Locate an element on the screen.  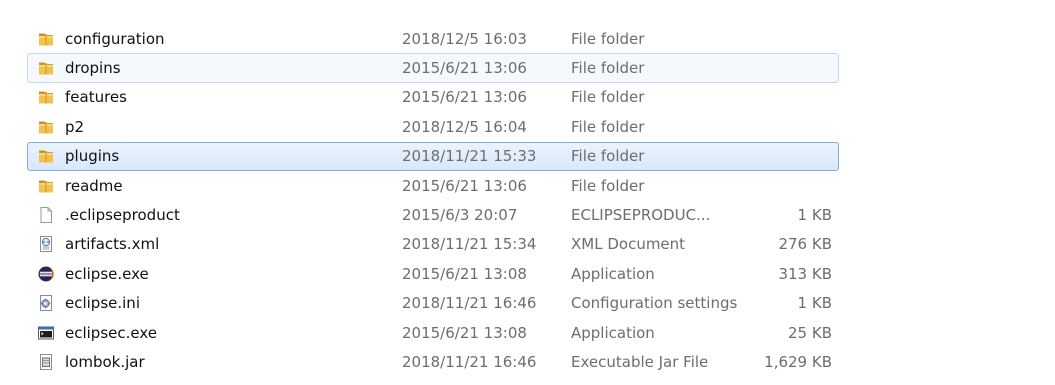
file-name: eclipse.exe is located at coordinates (107, 273).